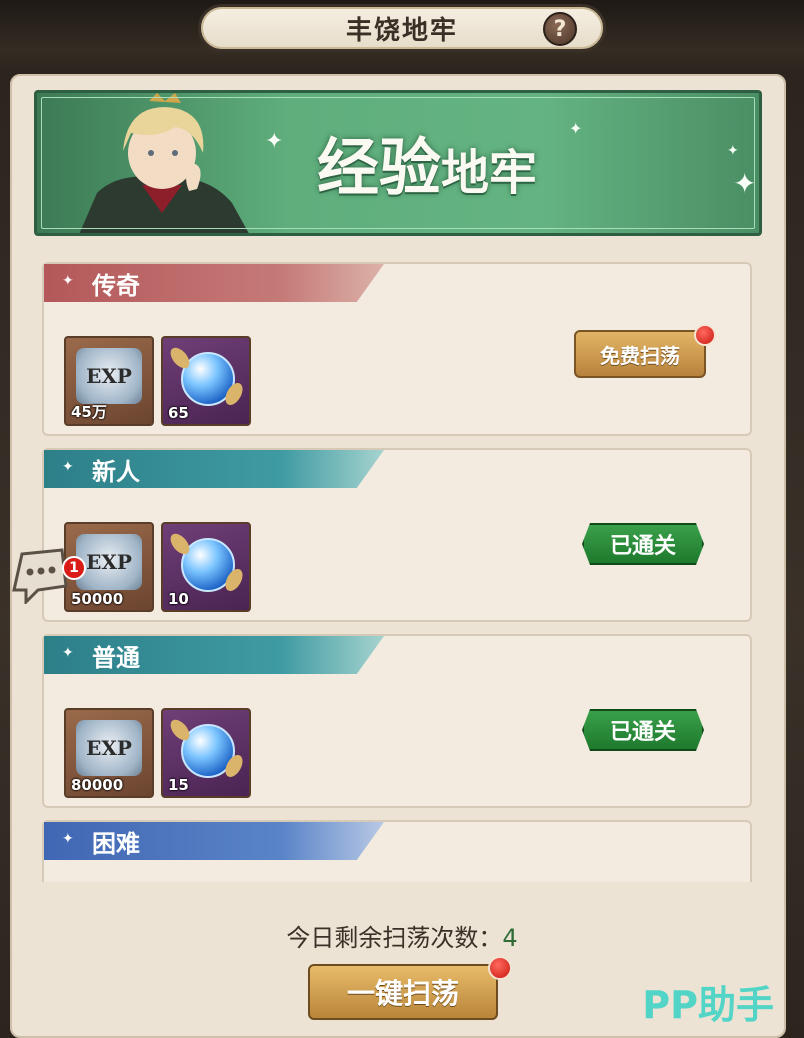 The height and width of the screenshot is (1038, 804). Describe the element at coordinates (89, 412) in the screenshot. I see `reward-quantity: 45万` at that location.